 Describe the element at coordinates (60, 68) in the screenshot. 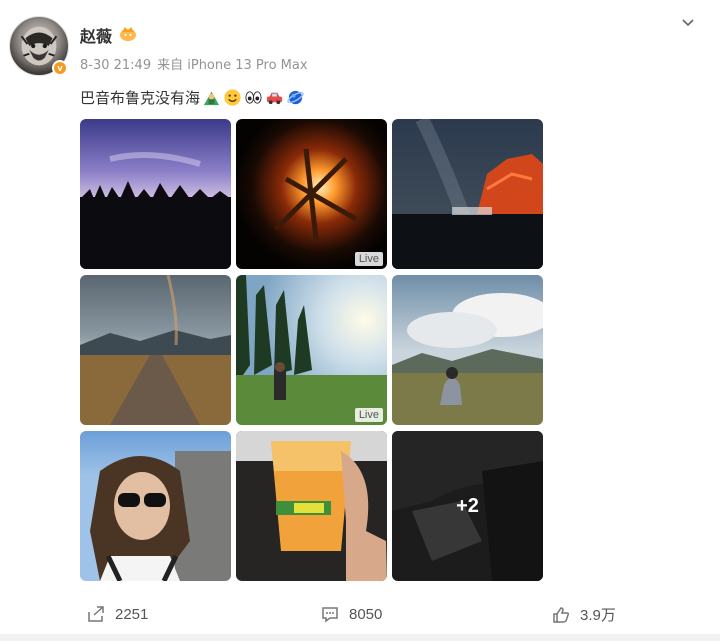

I see `verified-badge-icon: v` at that location.